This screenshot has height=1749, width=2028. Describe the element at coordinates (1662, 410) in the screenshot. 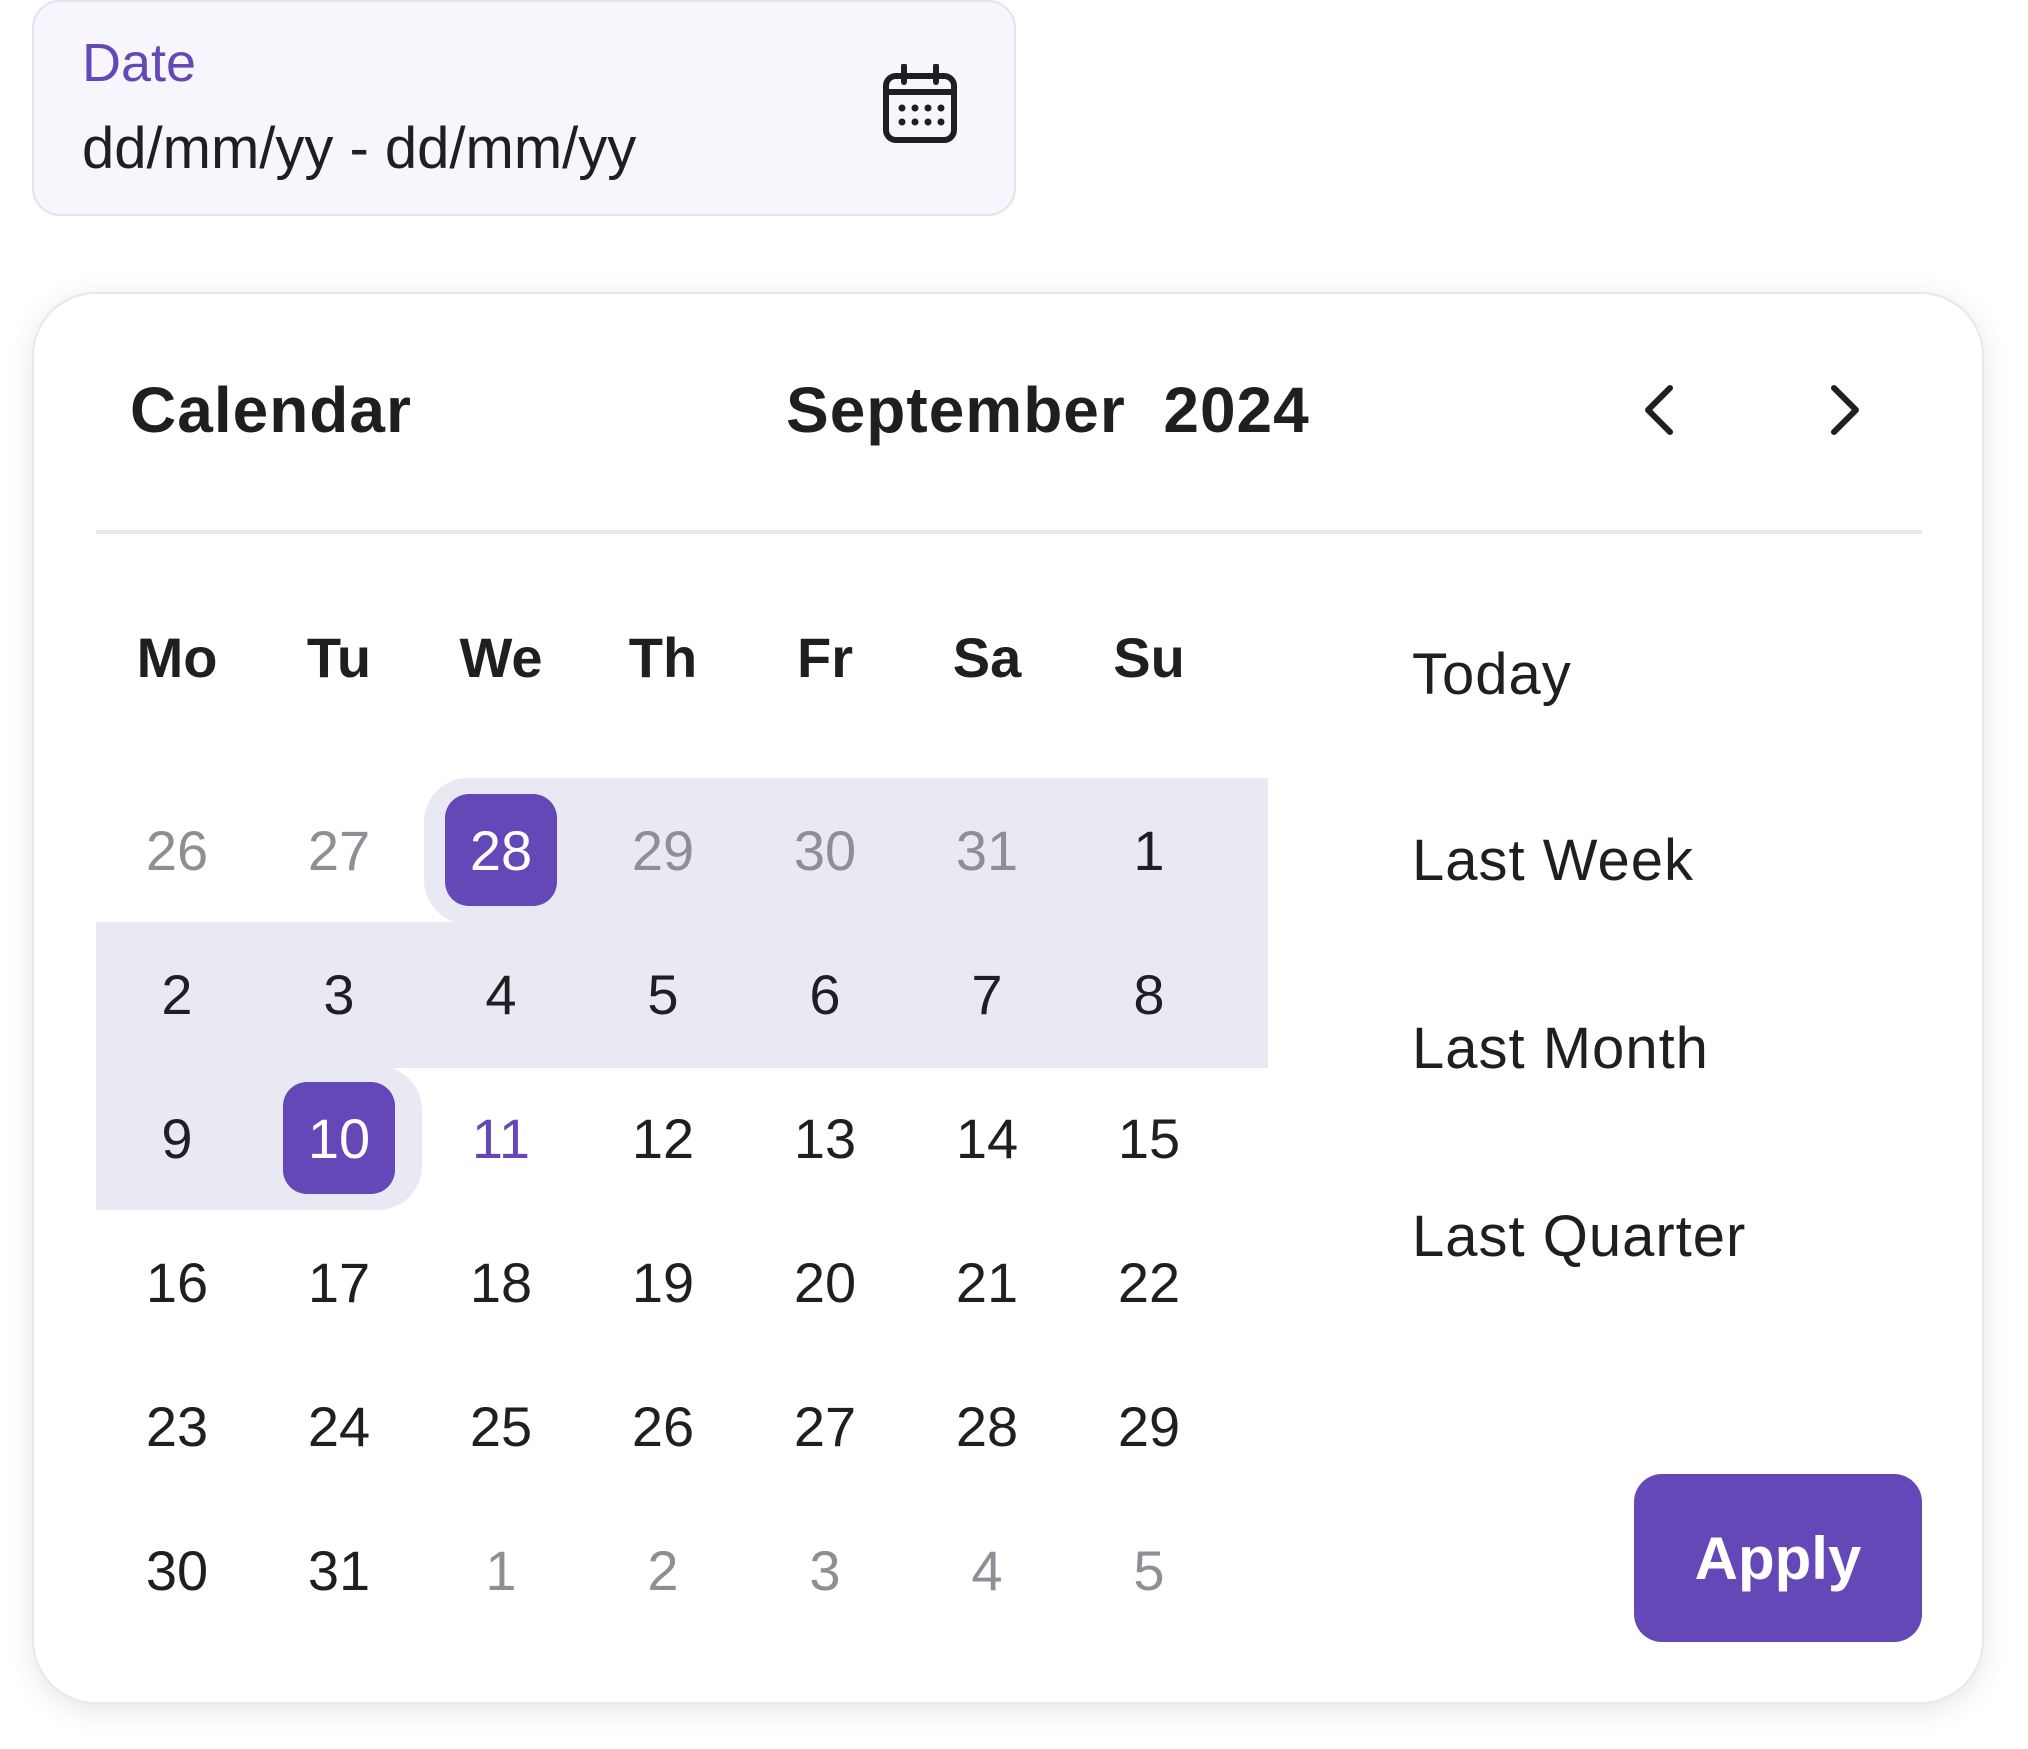

I see `chevron-left-icon` at that location.